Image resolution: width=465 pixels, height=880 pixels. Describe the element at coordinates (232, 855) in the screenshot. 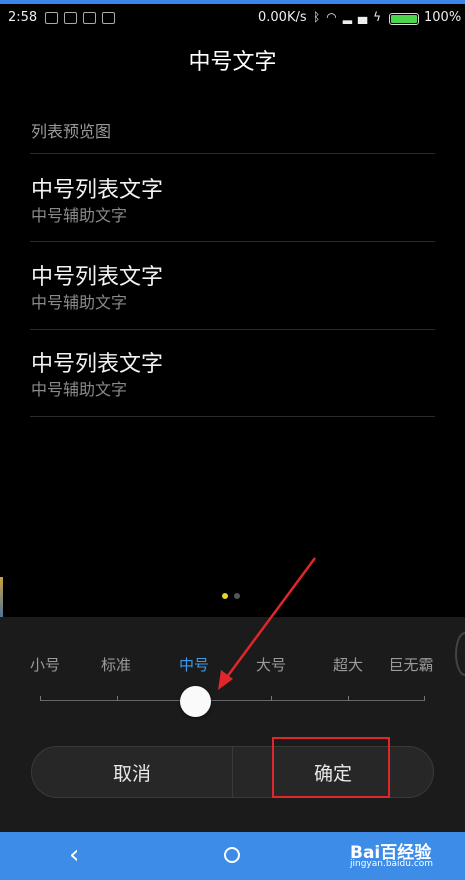

I see `home-icon` at that location.